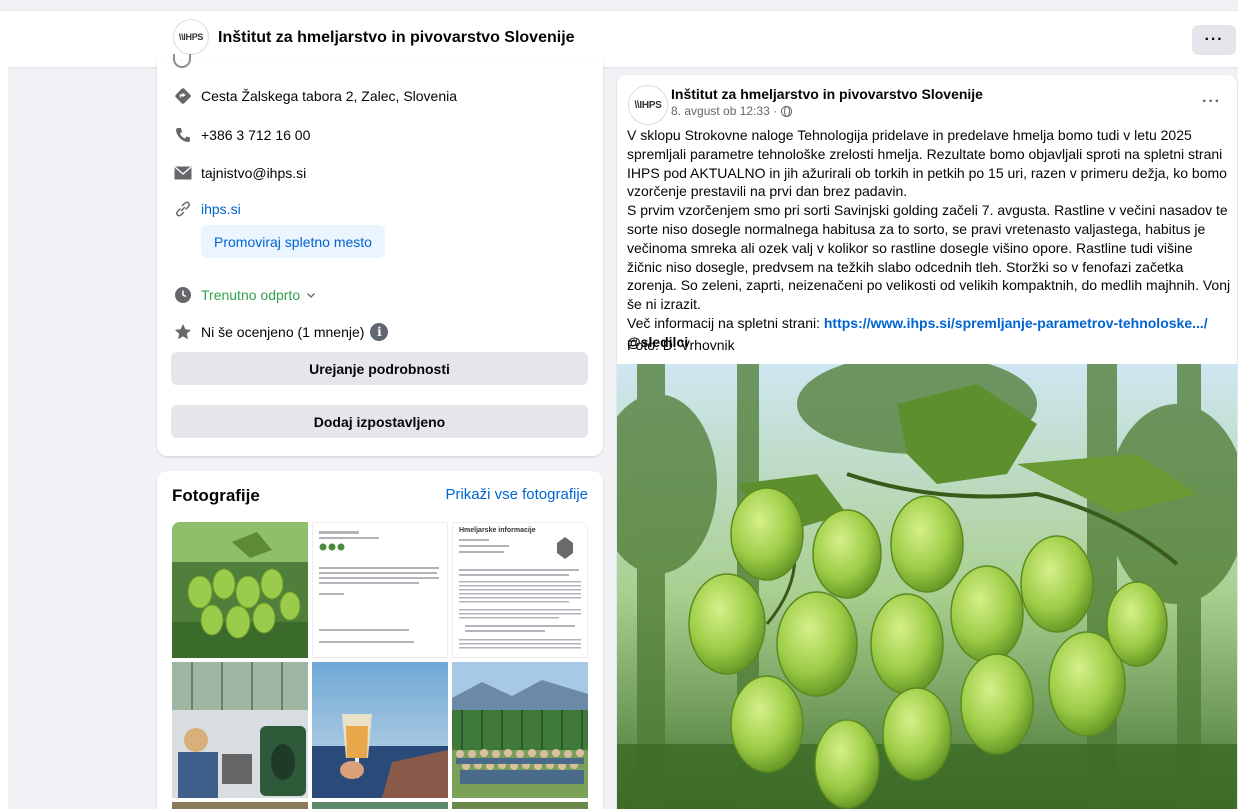 This screenshot has height=809, width=1238. I want to click on link-icon, so click(183, 209).